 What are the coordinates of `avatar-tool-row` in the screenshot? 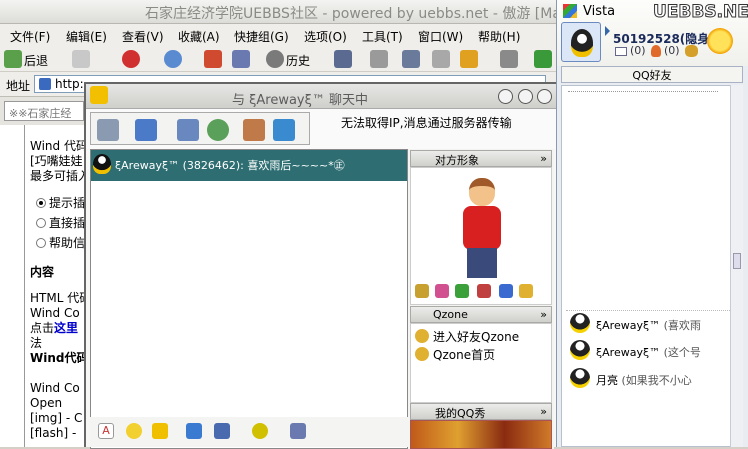 It's located at (482, 292).